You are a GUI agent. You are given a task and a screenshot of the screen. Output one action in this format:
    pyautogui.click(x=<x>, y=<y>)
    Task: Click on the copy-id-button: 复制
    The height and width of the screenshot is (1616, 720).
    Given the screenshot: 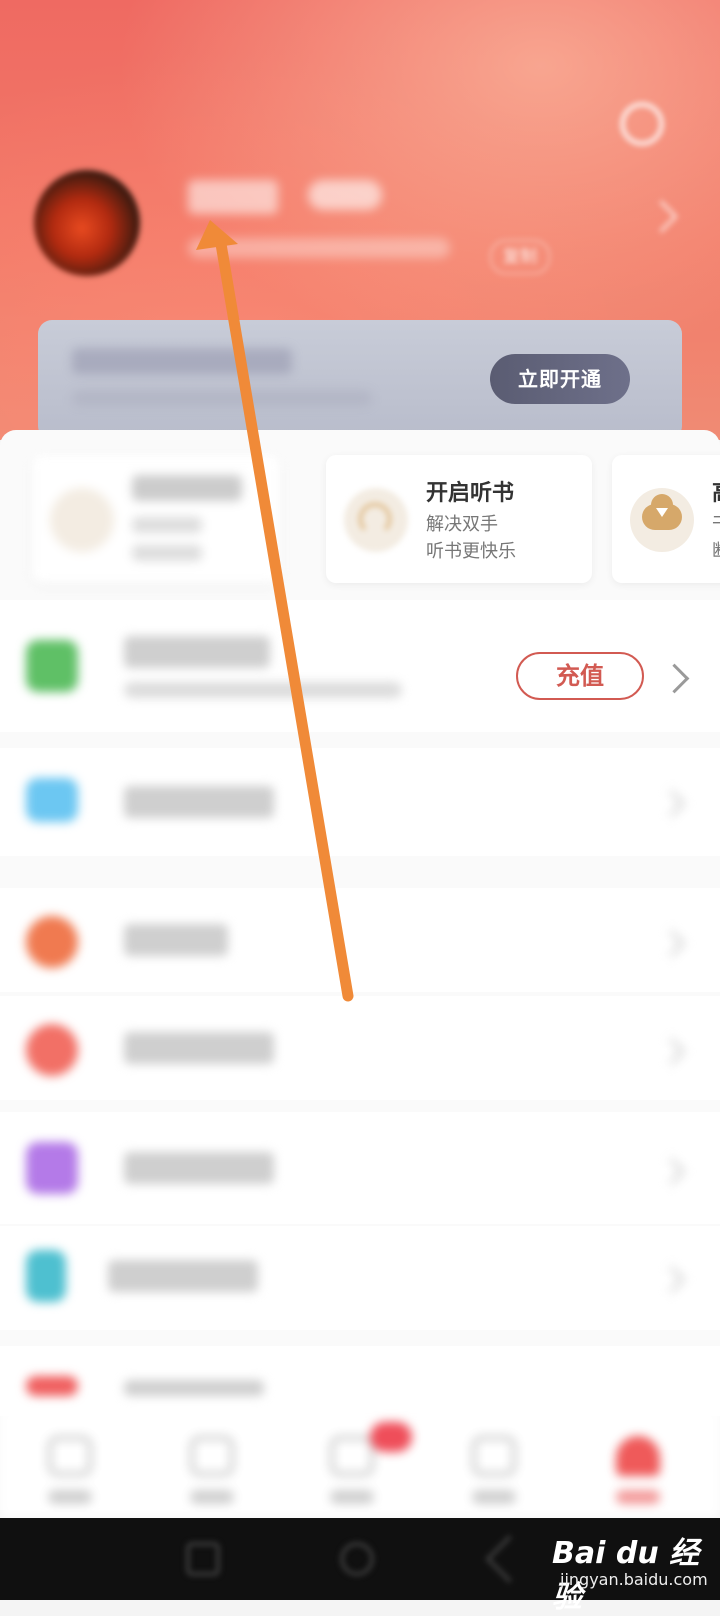 What is the action you would take?
    pyautogui.click(x=520, y=257)
    